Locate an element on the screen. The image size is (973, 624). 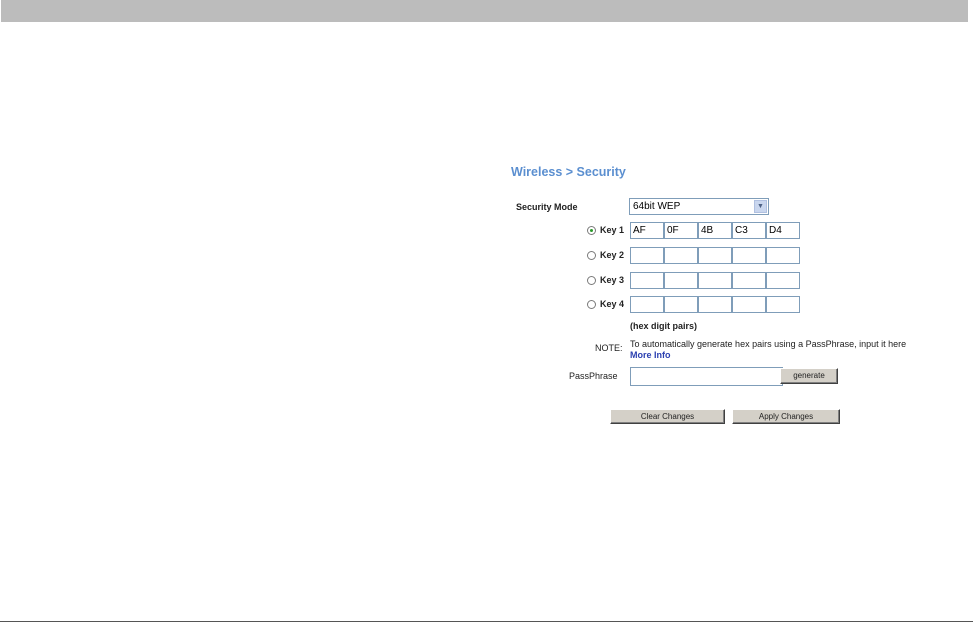
passphrase-label: PassPhrase is located at coordinates (593, 376).